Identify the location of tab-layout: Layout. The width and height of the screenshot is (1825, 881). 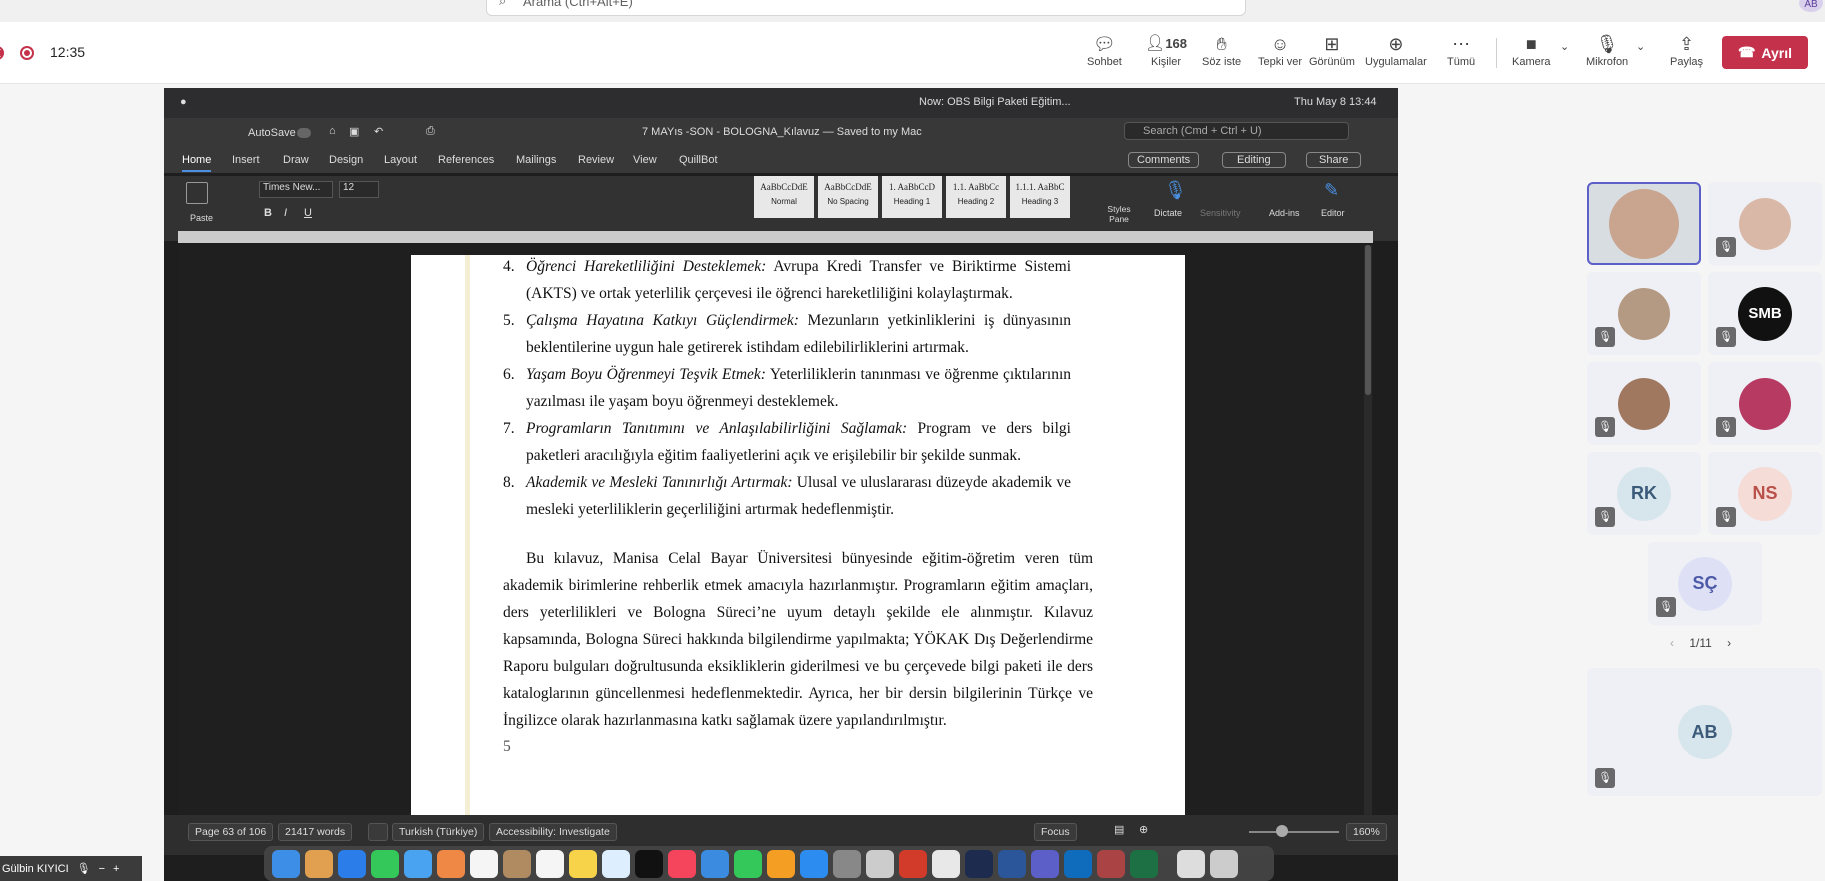
(400, 160).